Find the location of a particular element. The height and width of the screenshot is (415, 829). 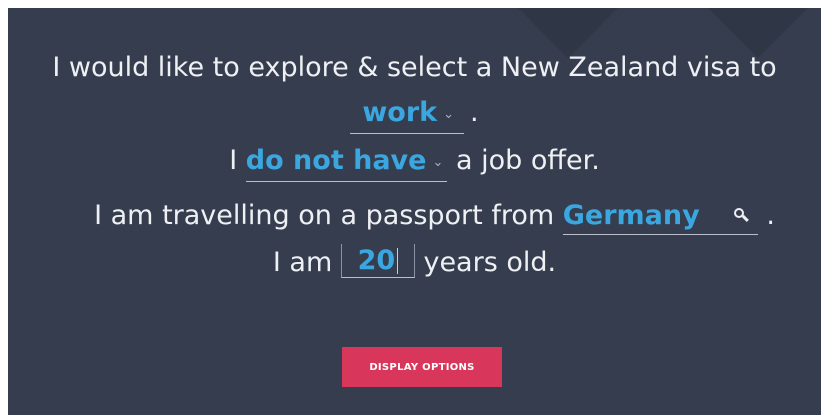

sentence-line-3: I do not have ⌄ a job offer. is located at coordinates (414, 161).